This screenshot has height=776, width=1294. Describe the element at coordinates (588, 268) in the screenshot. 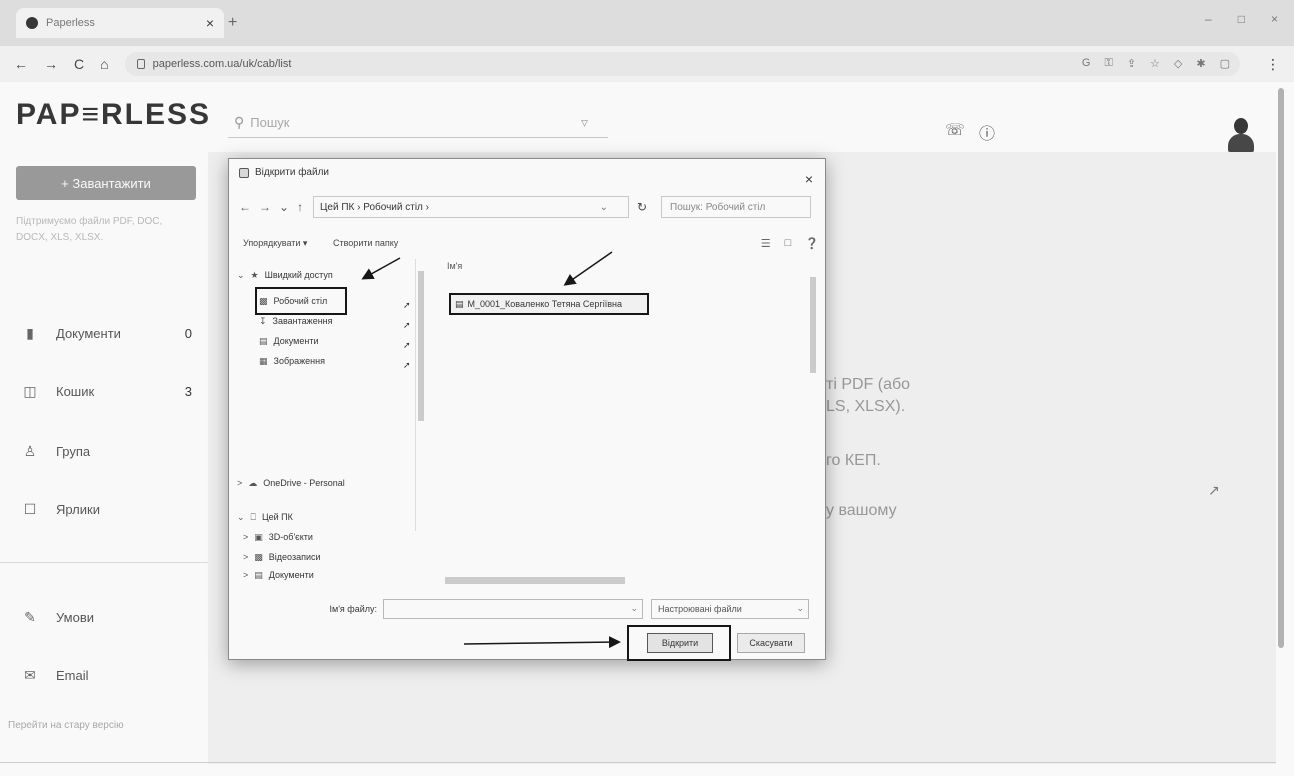

I see `arrow-to-file` at that location.